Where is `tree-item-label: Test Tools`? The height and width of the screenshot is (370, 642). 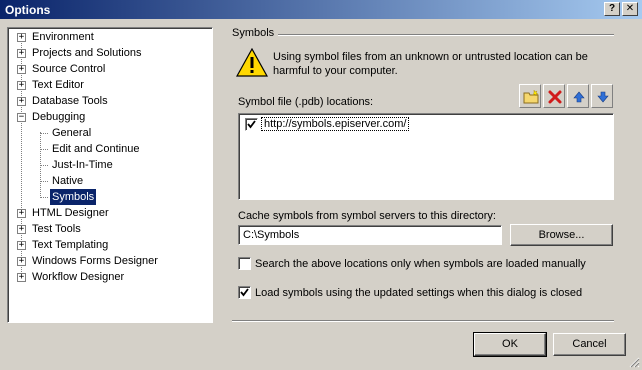 tree-item-label: Test Tools is located at coordinates (56, 229).